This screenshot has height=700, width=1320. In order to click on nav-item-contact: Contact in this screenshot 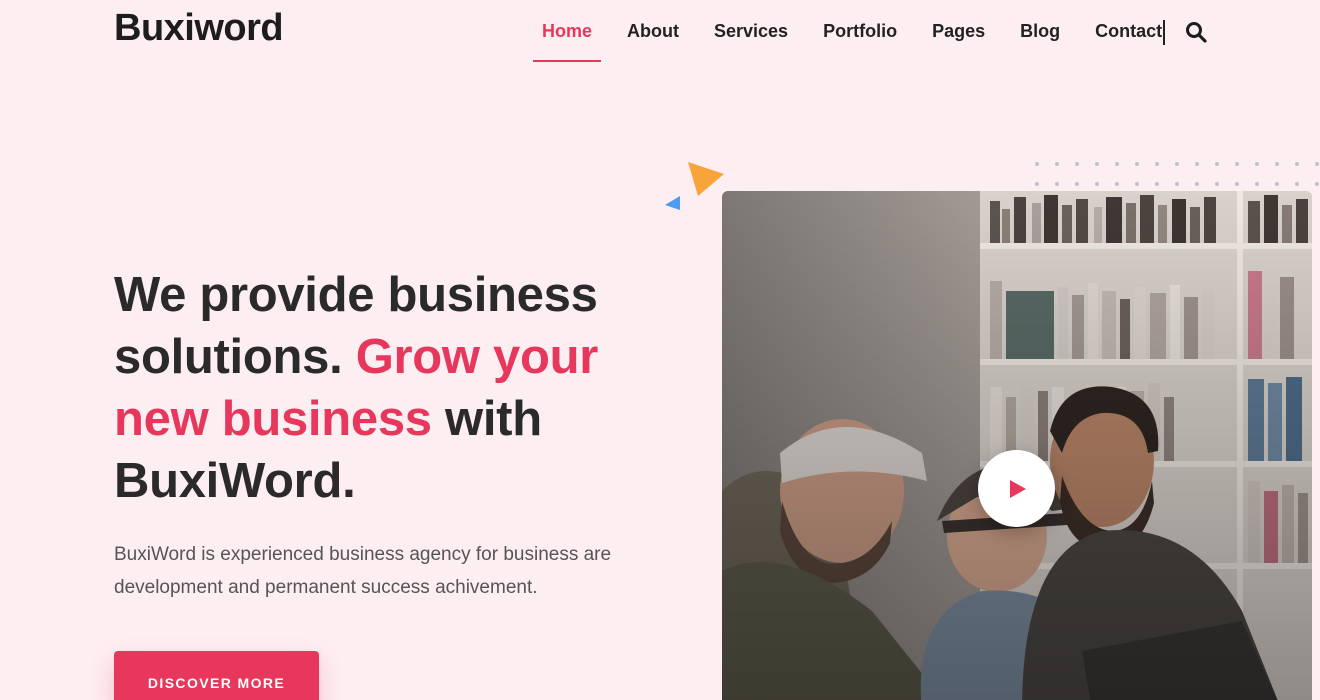, I will do `click(1128, 31)`.